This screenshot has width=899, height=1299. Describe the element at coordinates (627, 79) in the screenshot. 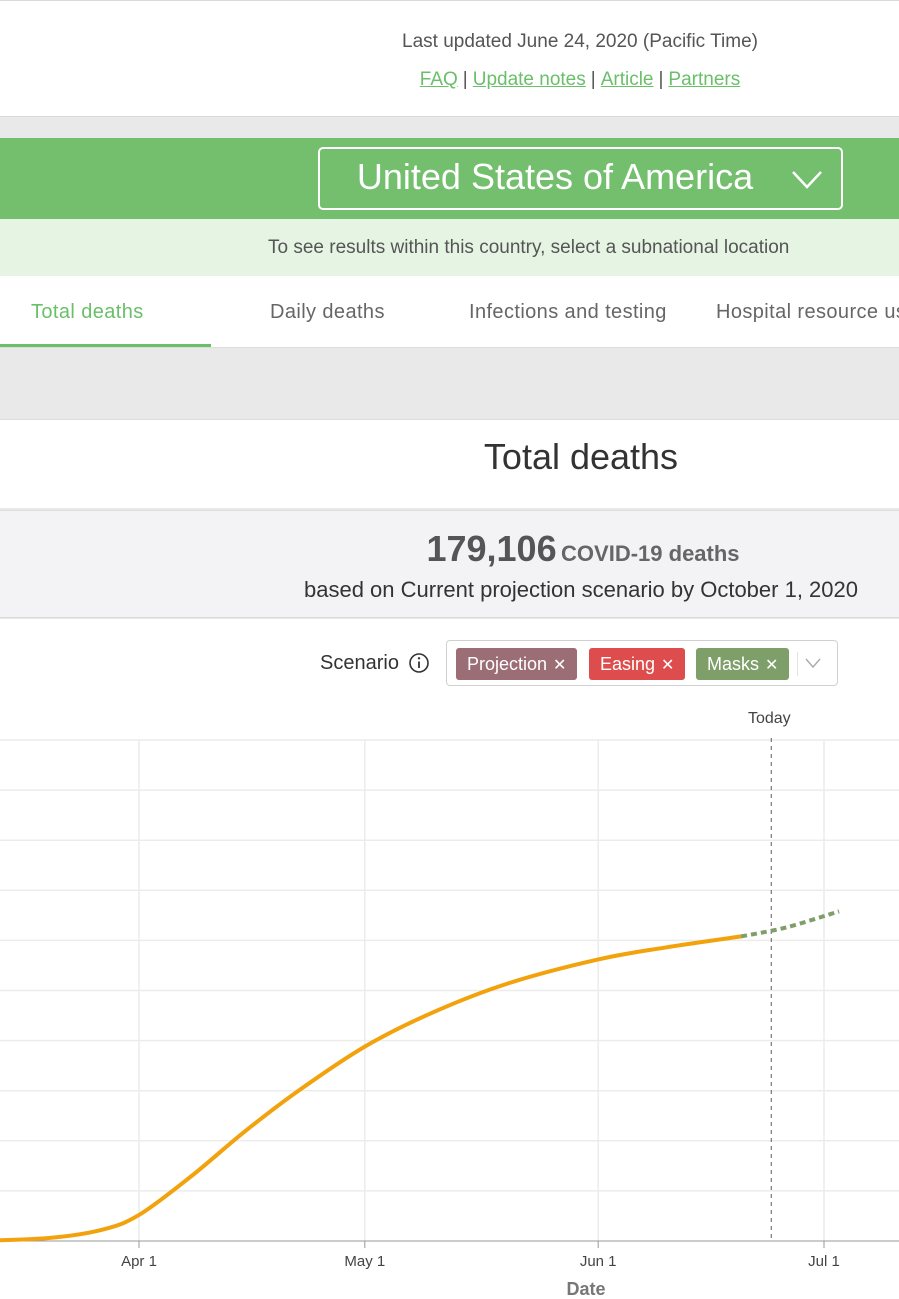

I see `article-link: Article` at that location.